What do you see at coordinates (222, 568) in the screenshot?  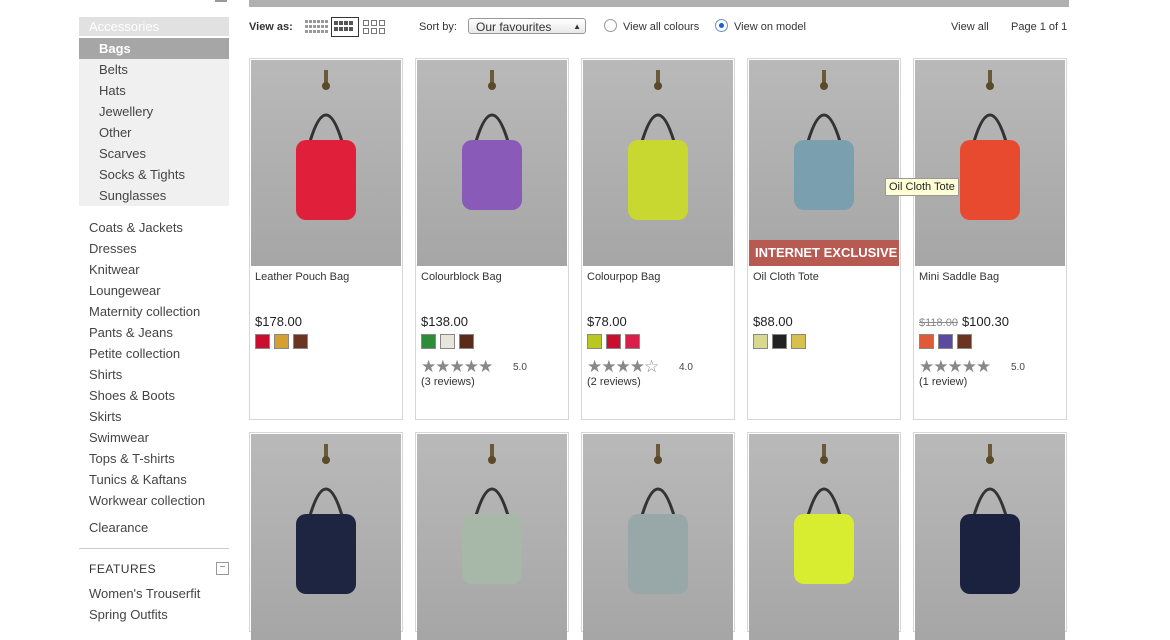 I see `features-collapse-button: −` at bounding box center [222, 568].